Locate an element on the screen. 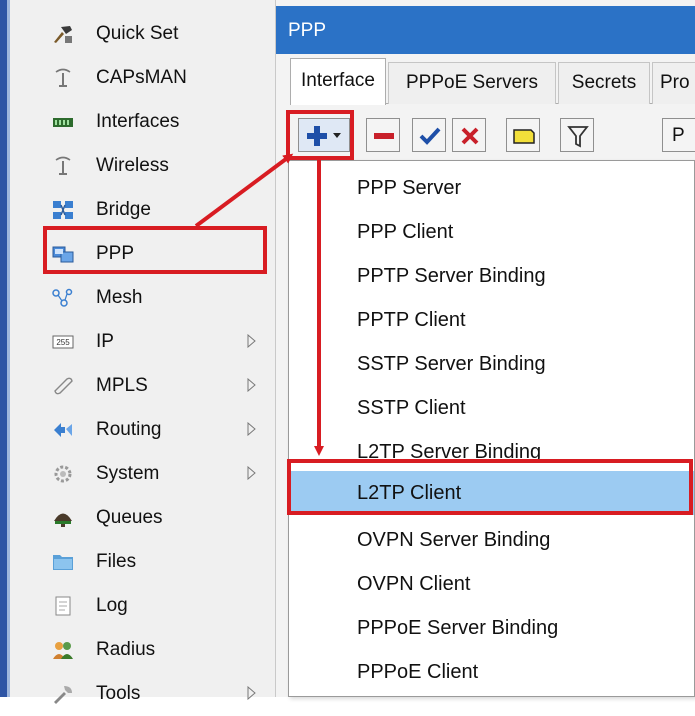 The width and height of the screenshot is (695, 716). comment-icon is located at coordinates (524, 136).